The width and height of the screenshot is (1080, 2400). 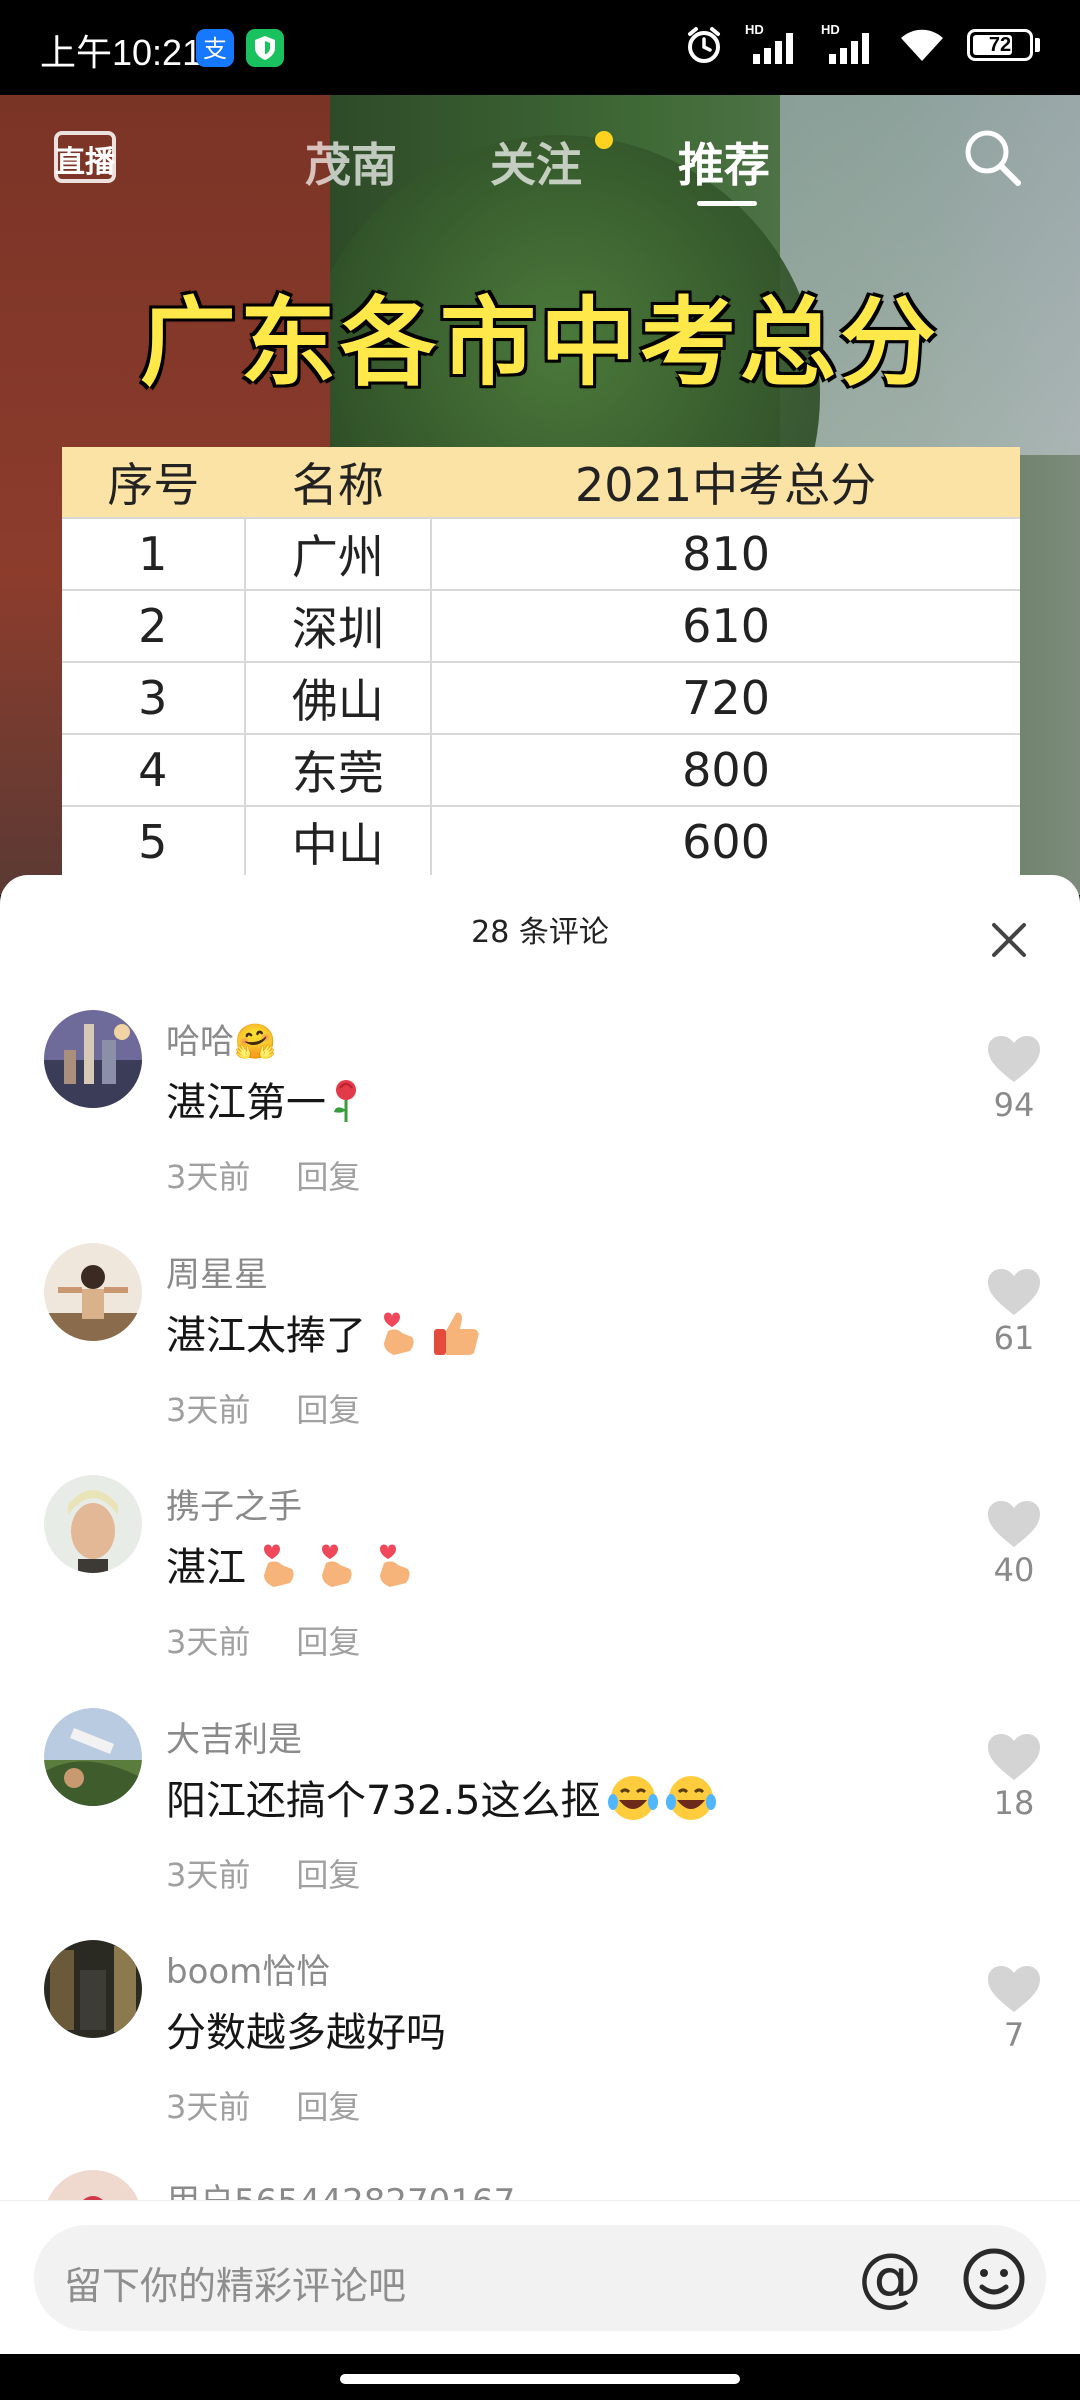 I want to click on comment-text-content: 湛江第一, so click(x=246, y=1103).